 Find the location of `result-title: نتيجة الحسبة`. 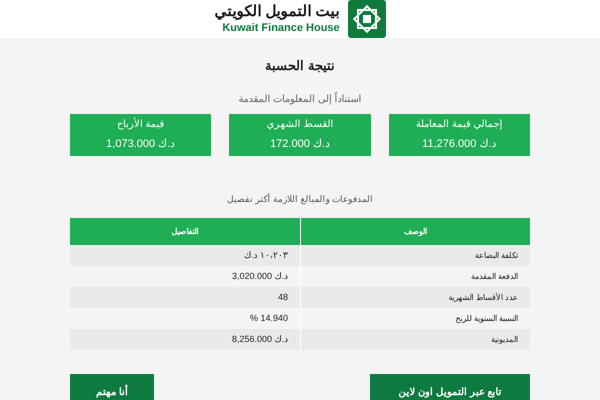

result-title: نتيجة الحسبة is located at coordinates (300, 65).